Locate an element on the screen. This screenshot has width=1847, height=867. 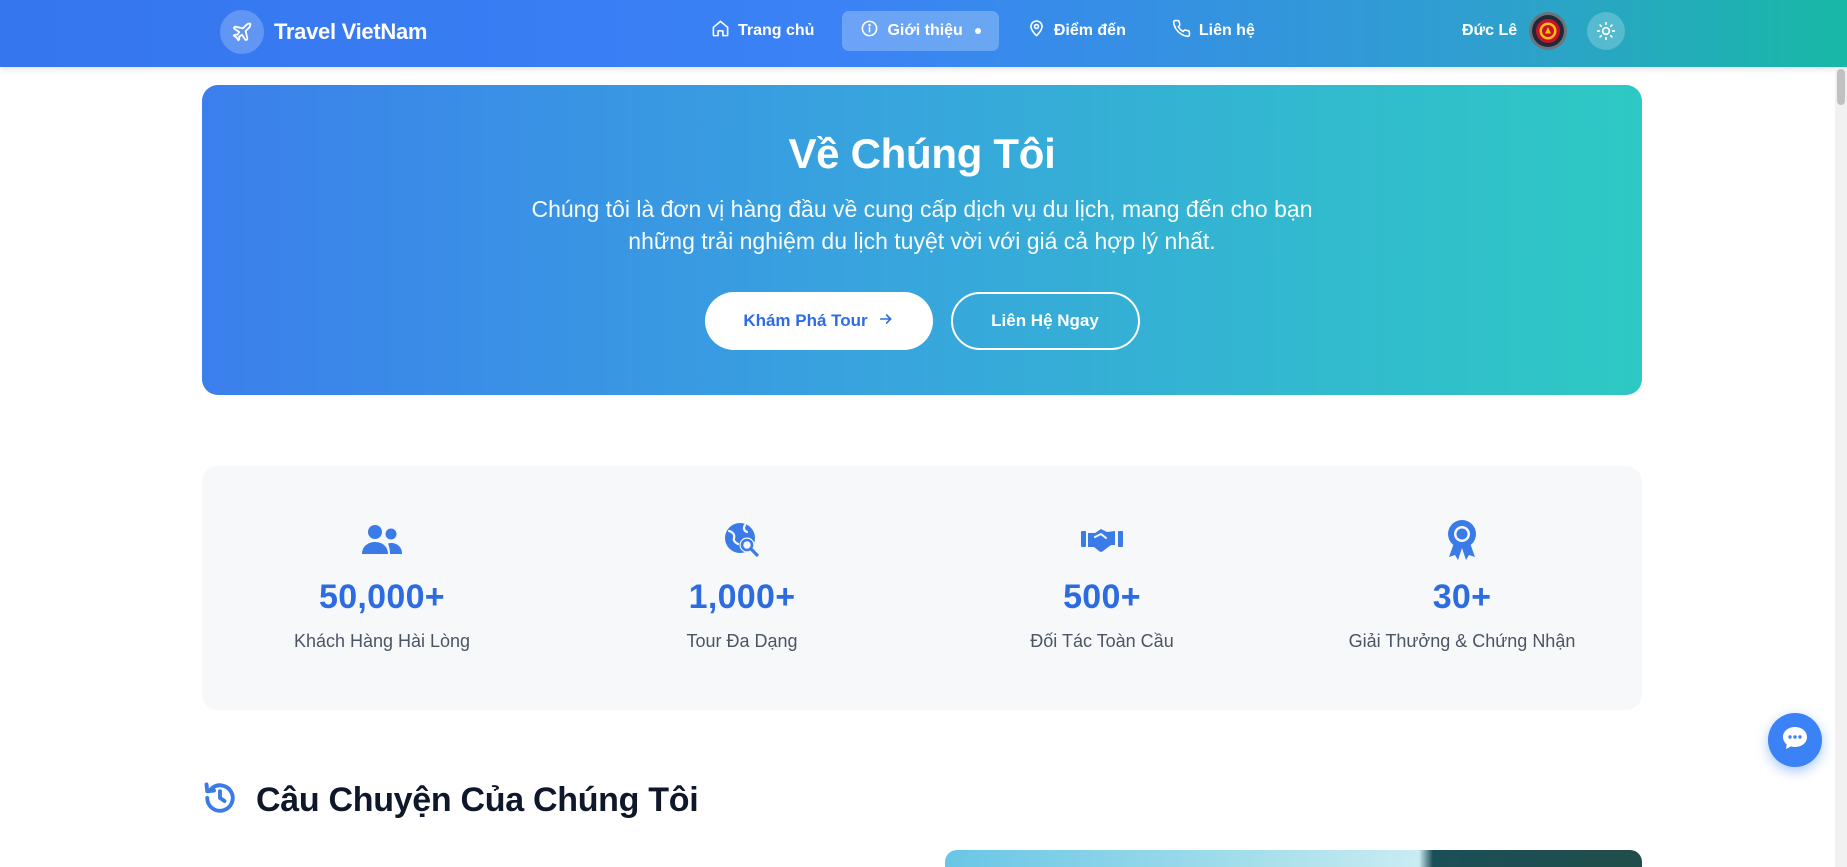
stat-value: 500+ is located at coordinates (1102, 597).